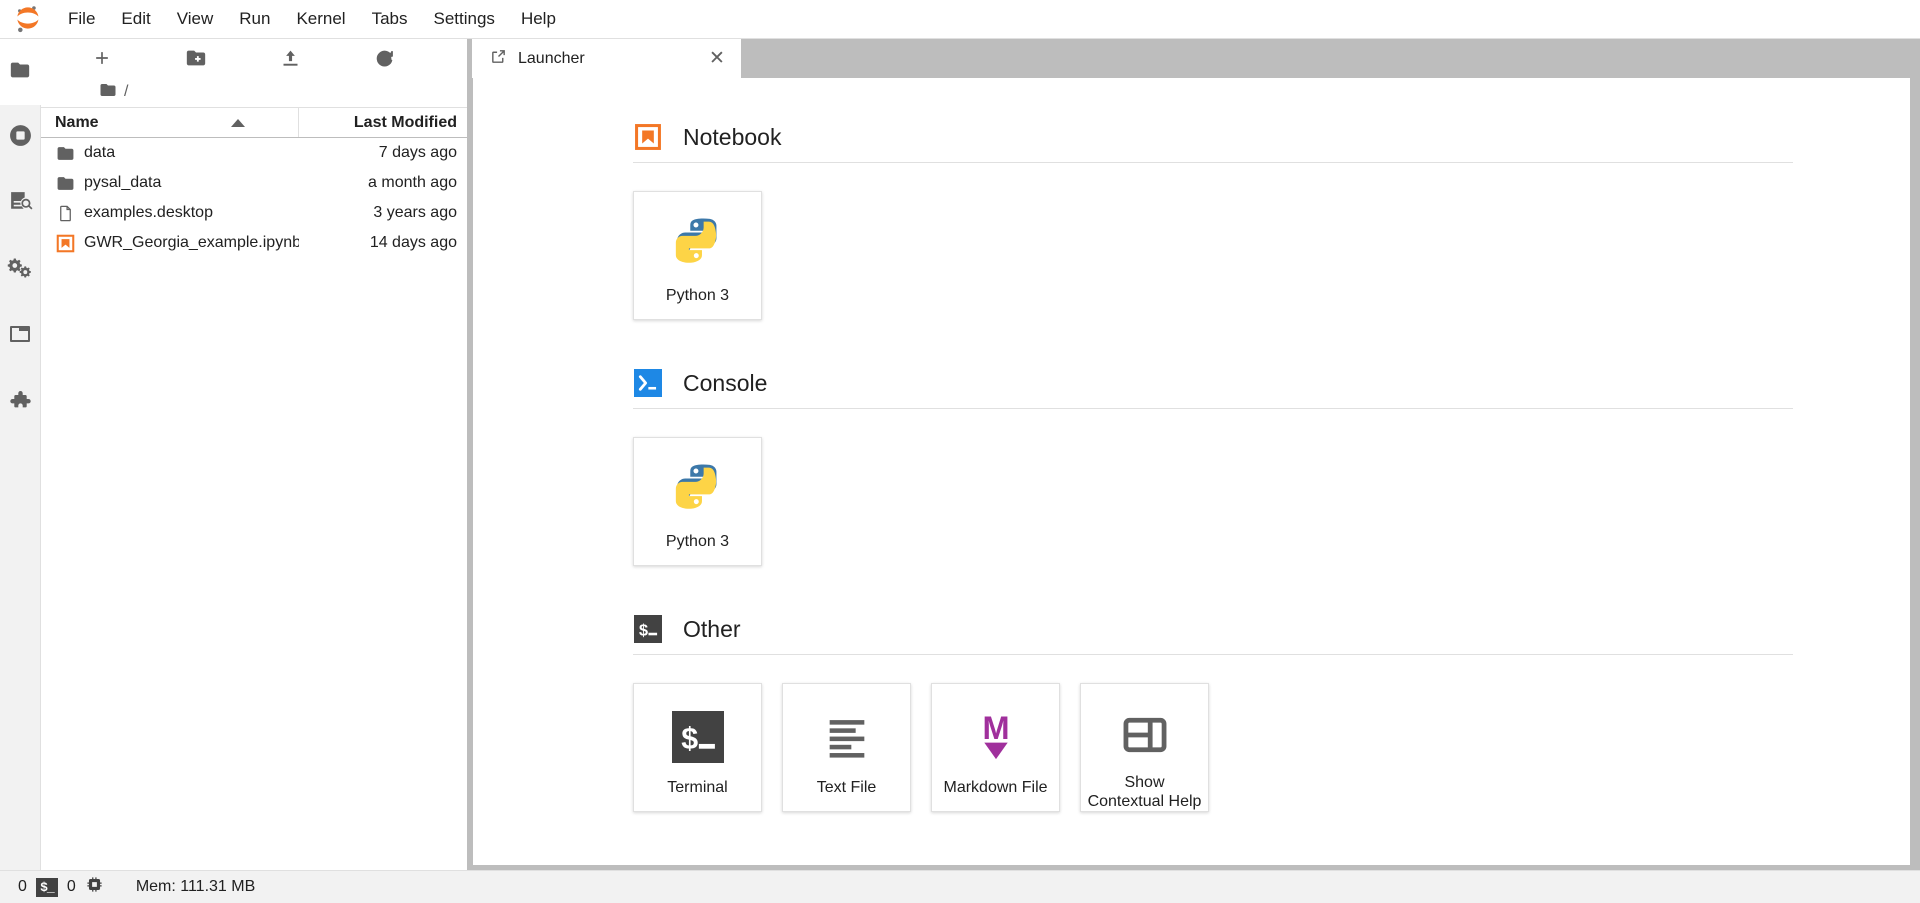 The height and width of the screenshot is (903, 1920). I want to click on menu-item-run: Run, so click(254, 19).